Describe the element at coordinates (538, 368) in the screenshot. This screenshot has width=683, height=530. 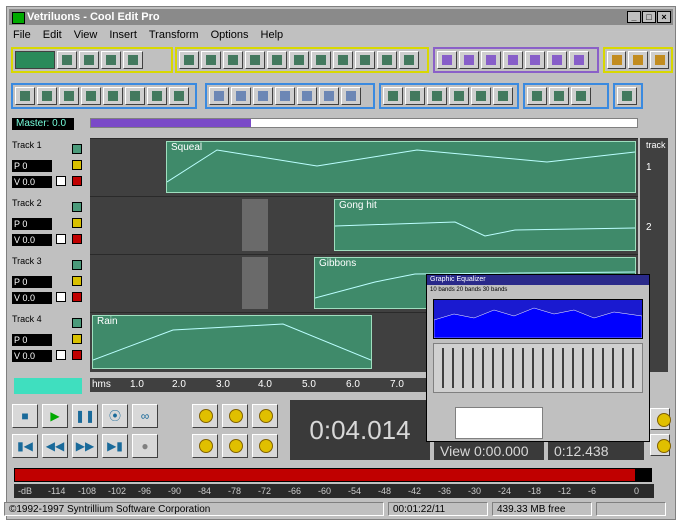
I see `eq-sliders` at that location.